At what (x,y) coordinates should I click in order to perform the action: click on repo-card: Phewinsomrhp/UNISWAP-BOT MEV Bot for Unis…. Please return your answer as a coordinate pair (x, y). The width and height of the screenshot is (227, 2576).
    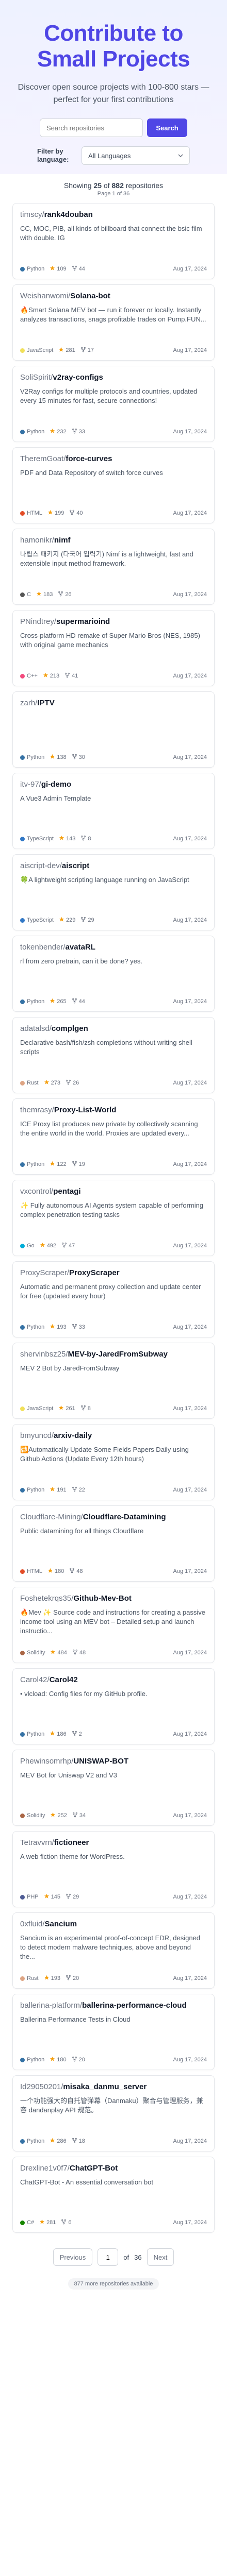
    Looking at the image, I should click on (113, 1788).